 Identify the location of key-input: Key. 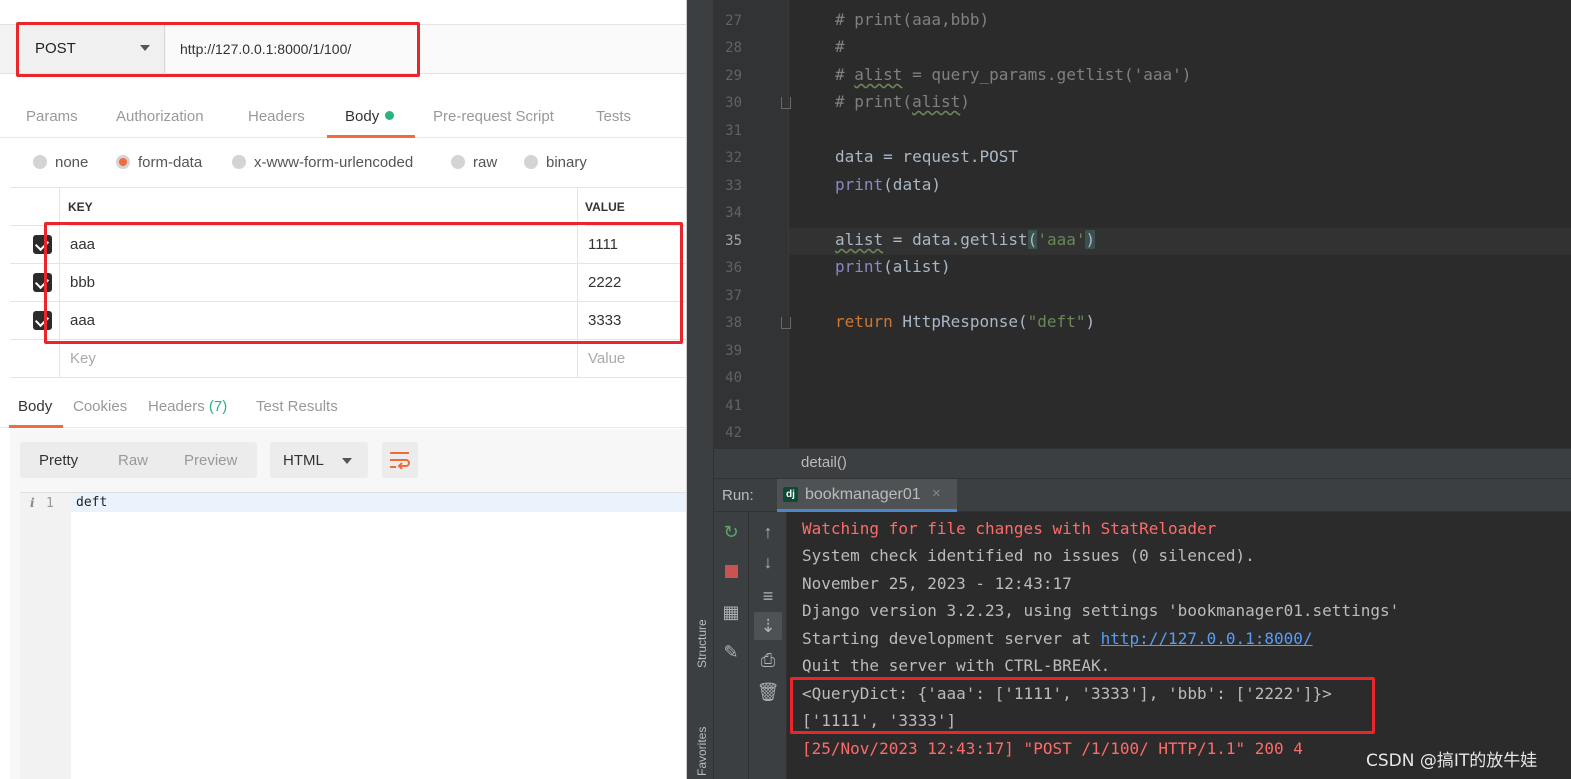
(83, 358).